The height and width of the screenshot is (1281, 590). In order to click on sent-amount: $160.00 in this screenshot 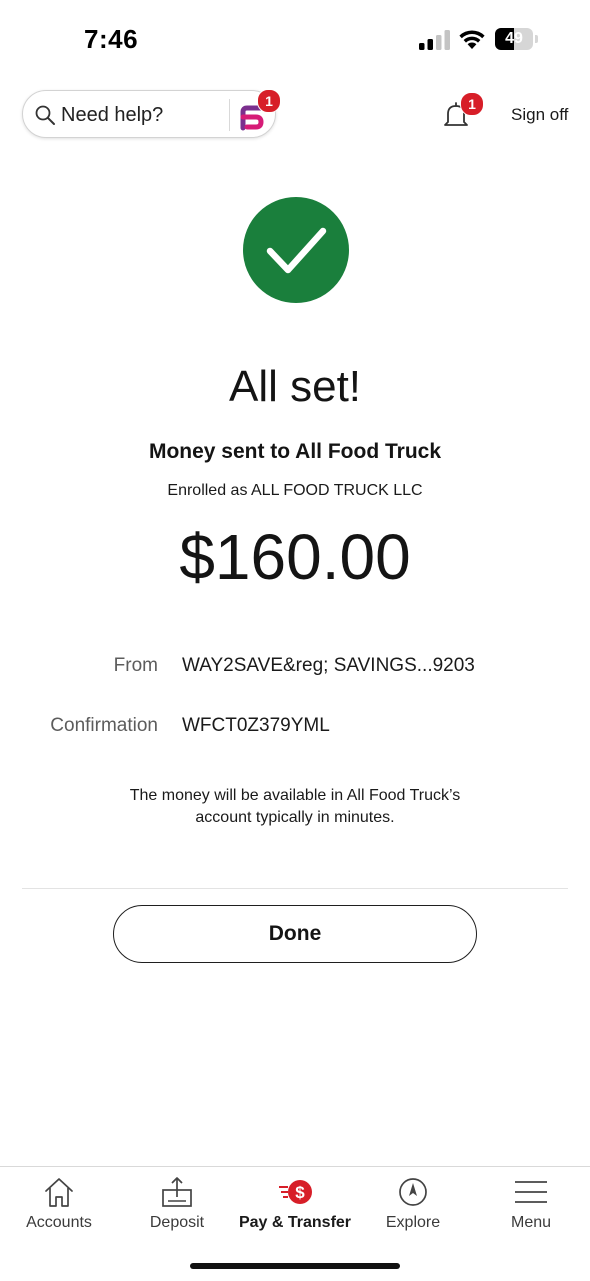, I will do `click(295, 557)`.